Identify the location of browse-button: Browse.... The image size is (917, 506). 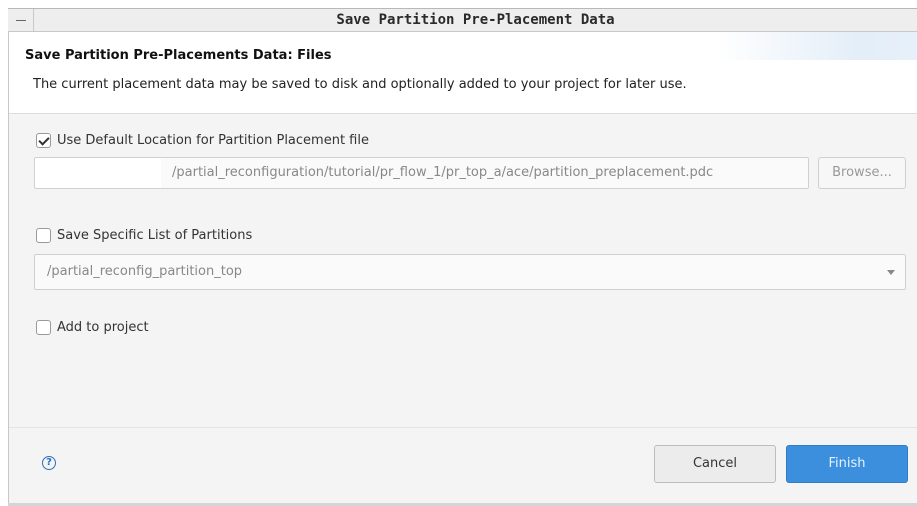
(862, 173).